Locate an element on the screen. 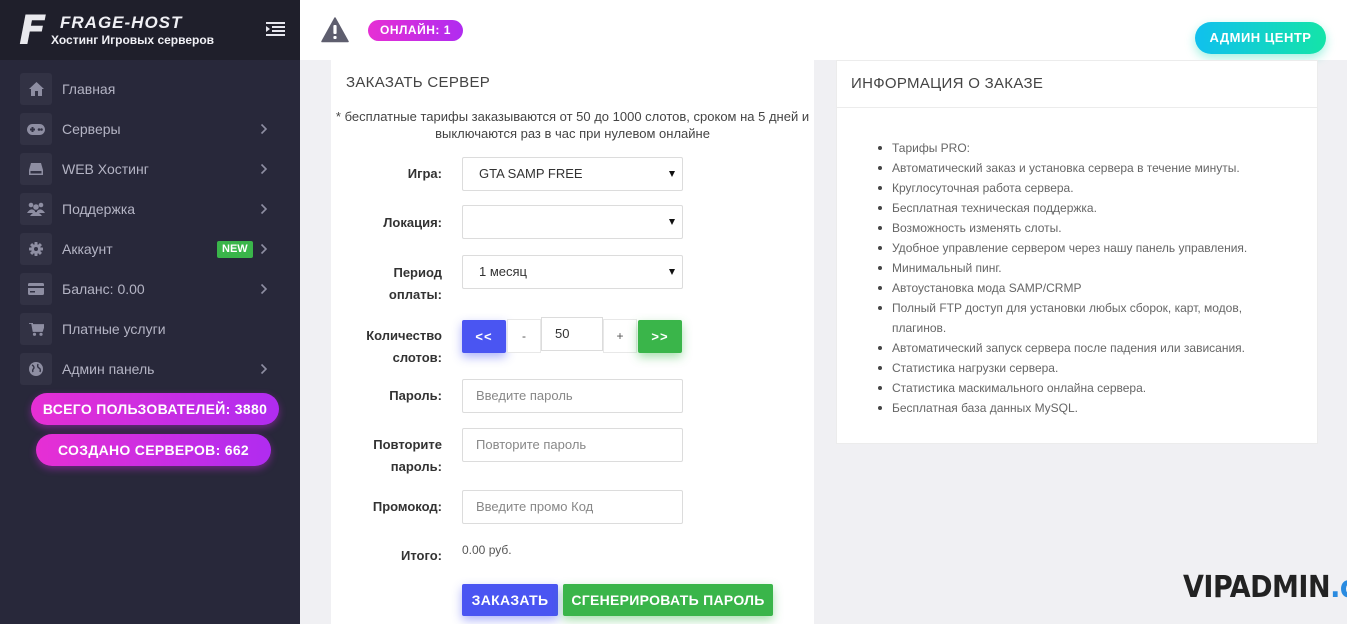 The image size is (1347, 624). sidebar-item-balance: Баланс: 0.00 is located at coordinates (150, 289).